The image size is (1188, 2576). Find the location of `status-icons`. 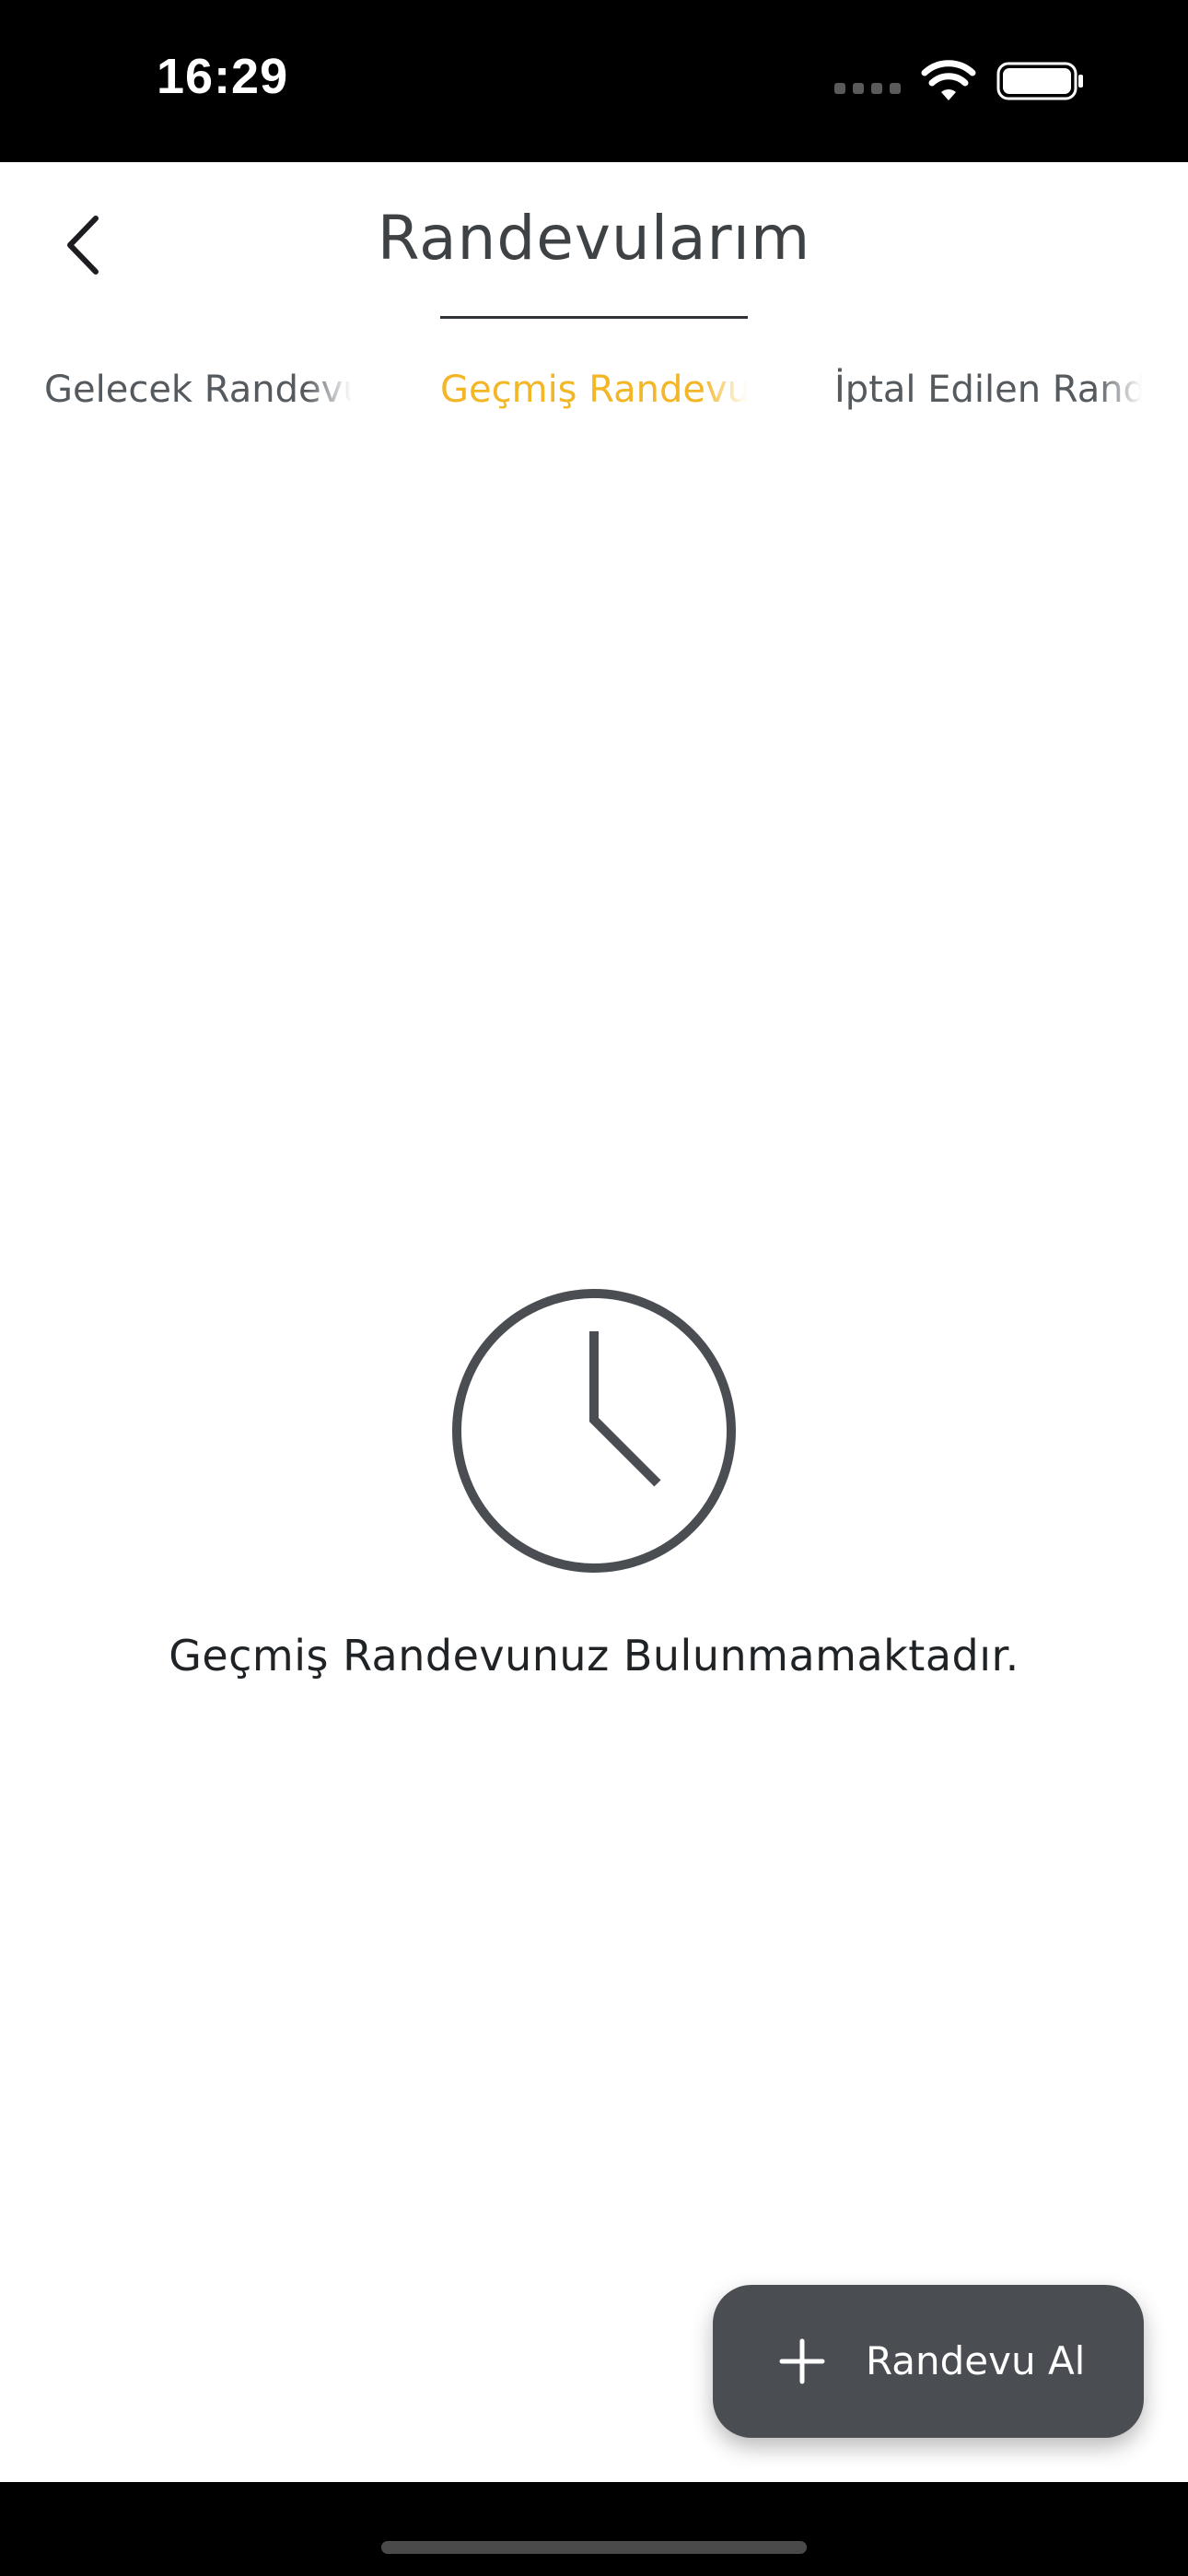

status-icons is located at coordinates (959, 81).